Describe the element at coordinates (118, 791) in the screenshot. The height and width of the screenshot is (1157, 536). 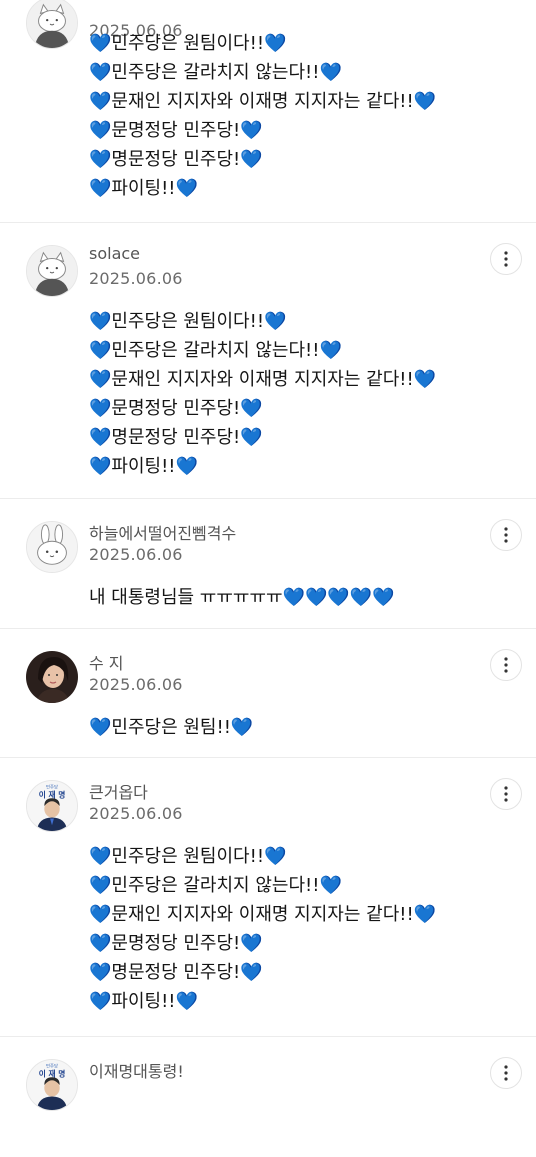
I see `comment-author: 큰거옵다` at that location.